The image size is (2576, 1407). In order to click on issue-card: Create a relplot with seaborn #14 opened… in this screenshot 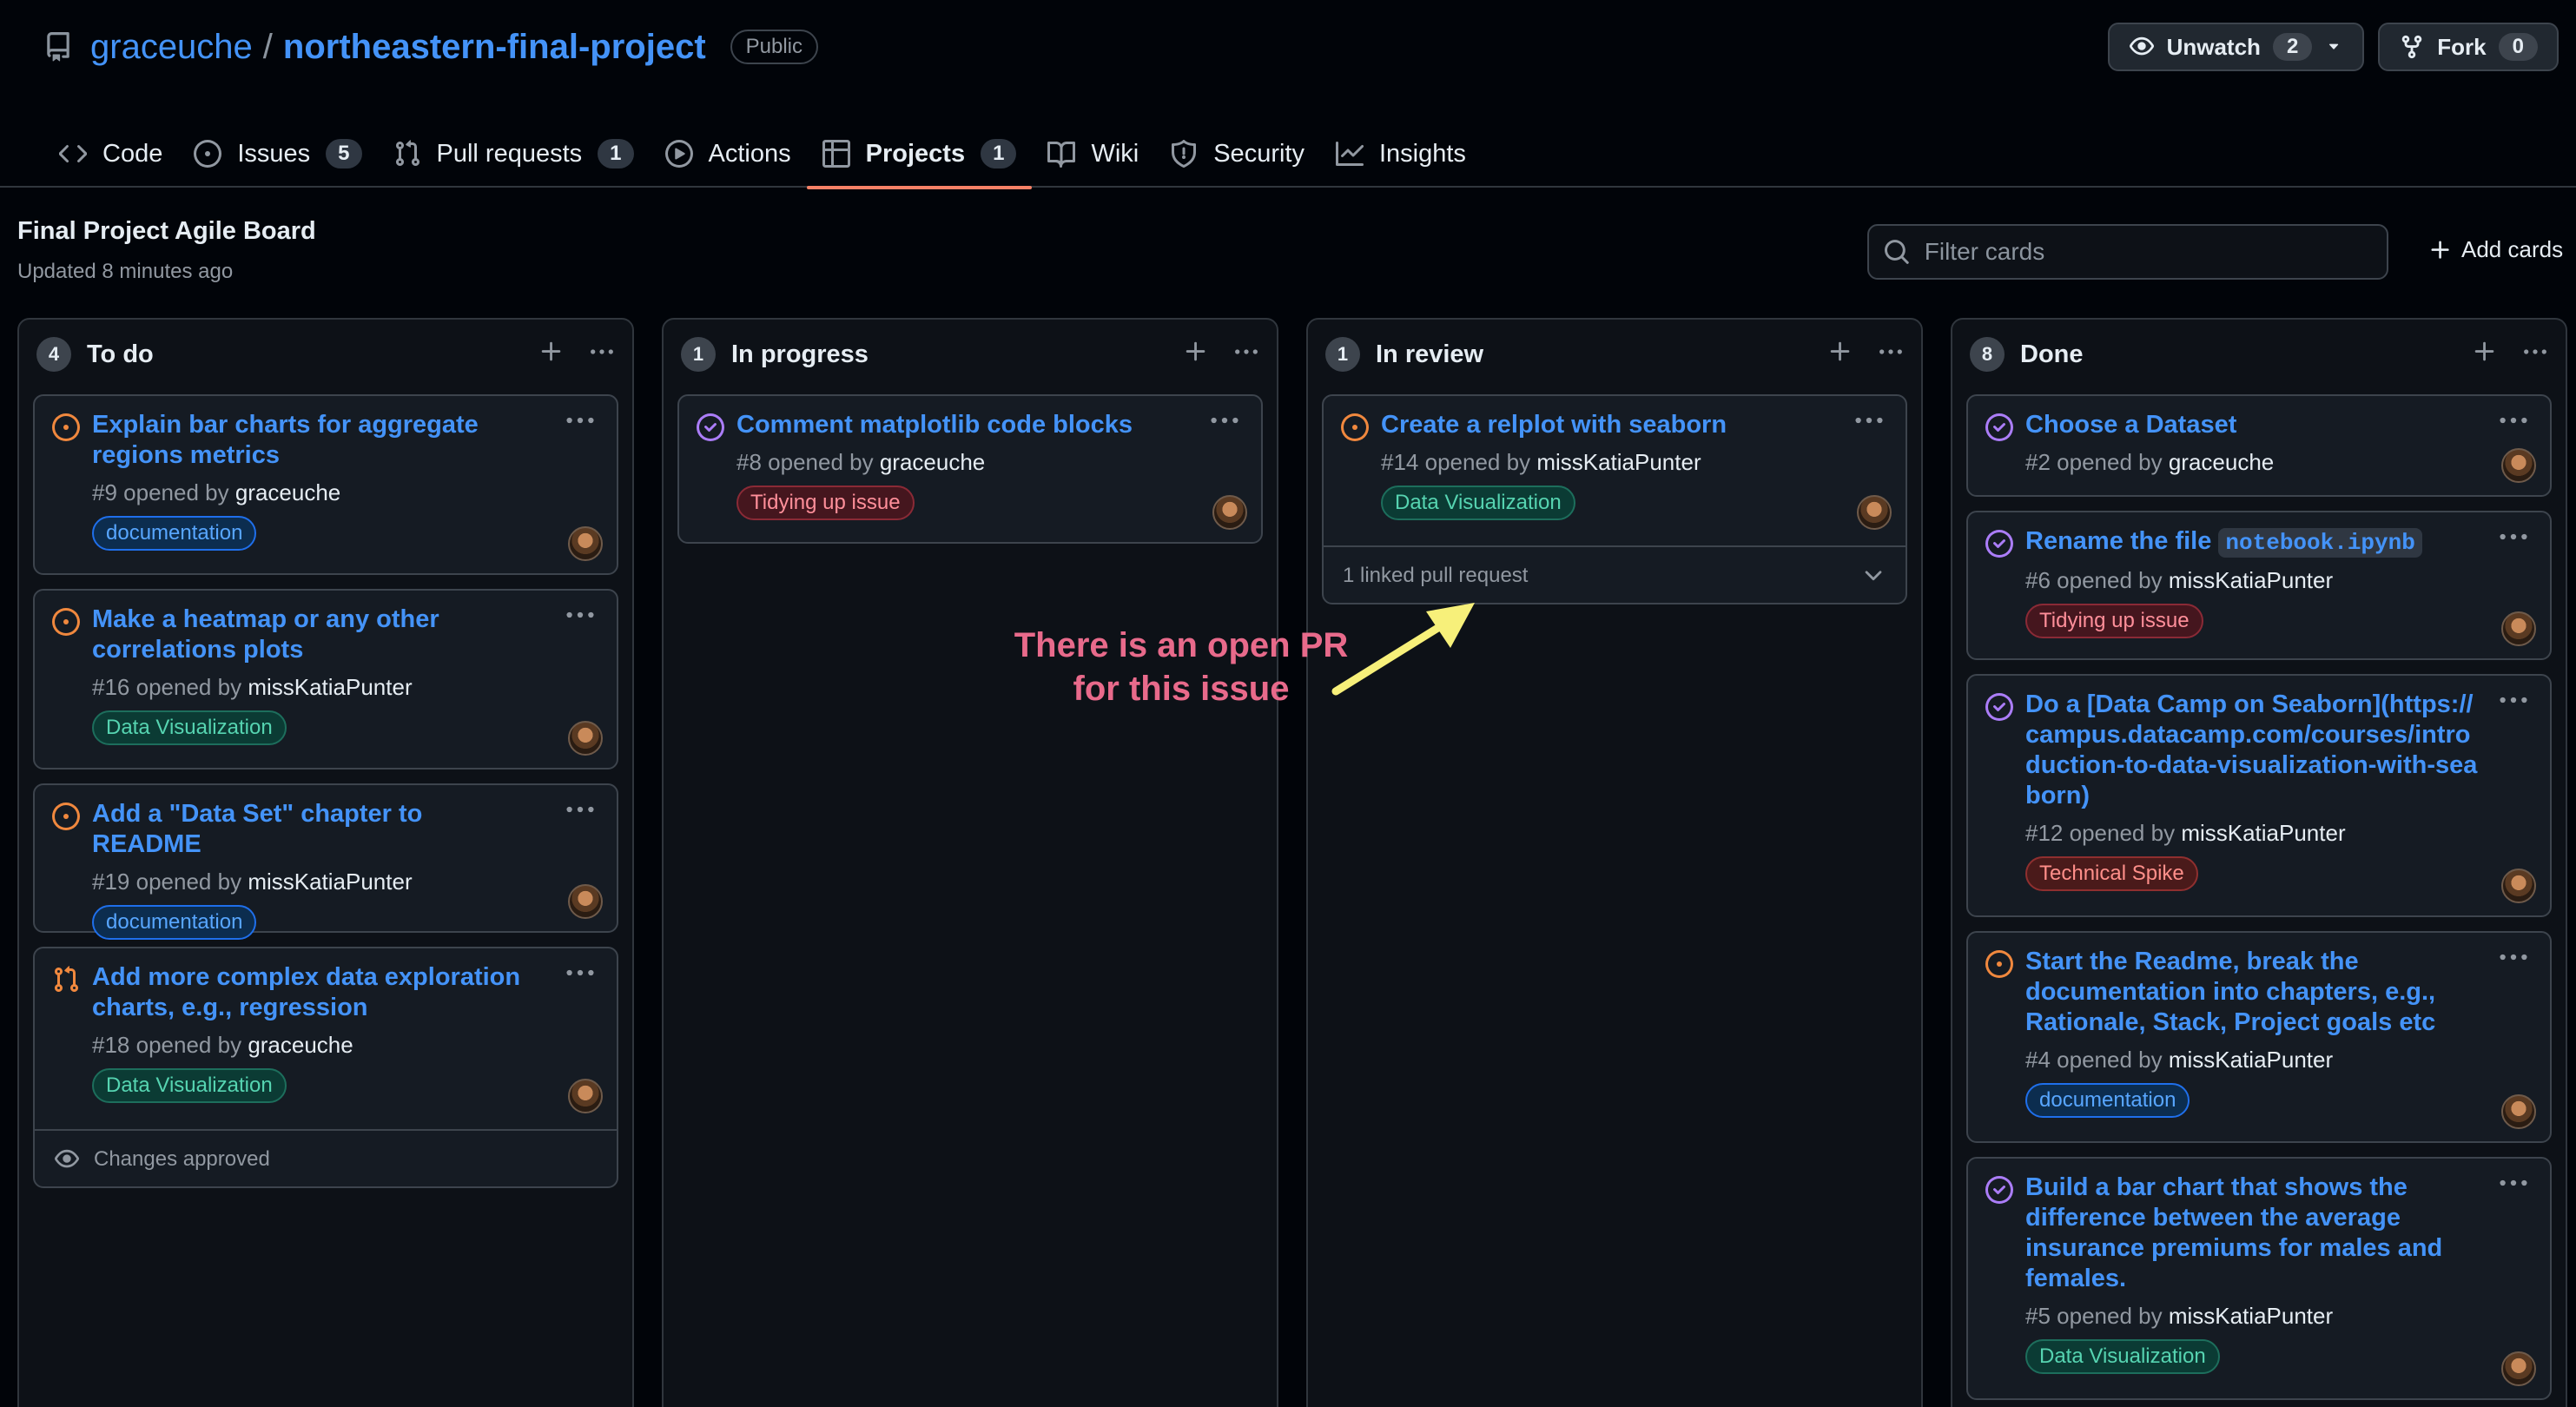, I will do `click(1614, 499)`.